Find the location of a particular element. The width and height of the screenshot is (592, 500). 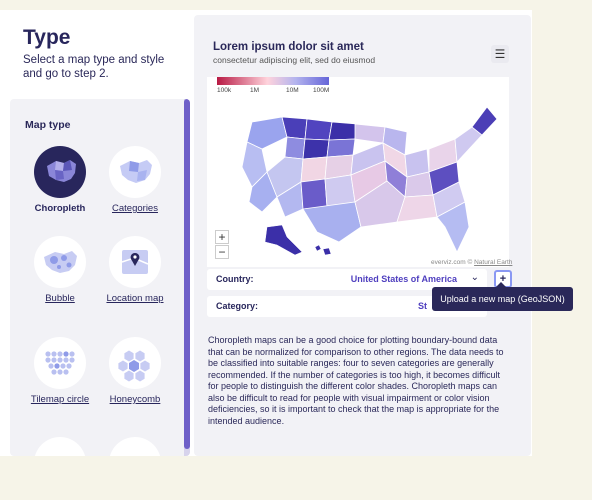

honeycomb-icon is located at coordinates (135, 363).